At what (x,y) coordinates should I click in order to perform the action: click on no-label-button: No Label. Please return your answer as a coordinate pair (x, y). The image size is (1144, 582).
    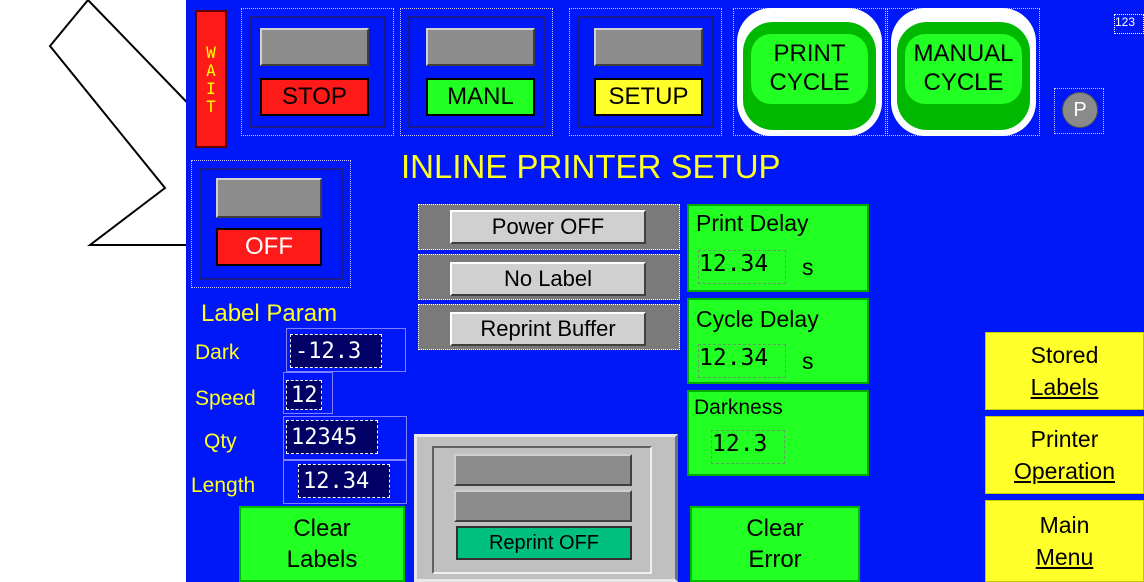
    Looking at the image, I should click on (548, 279).